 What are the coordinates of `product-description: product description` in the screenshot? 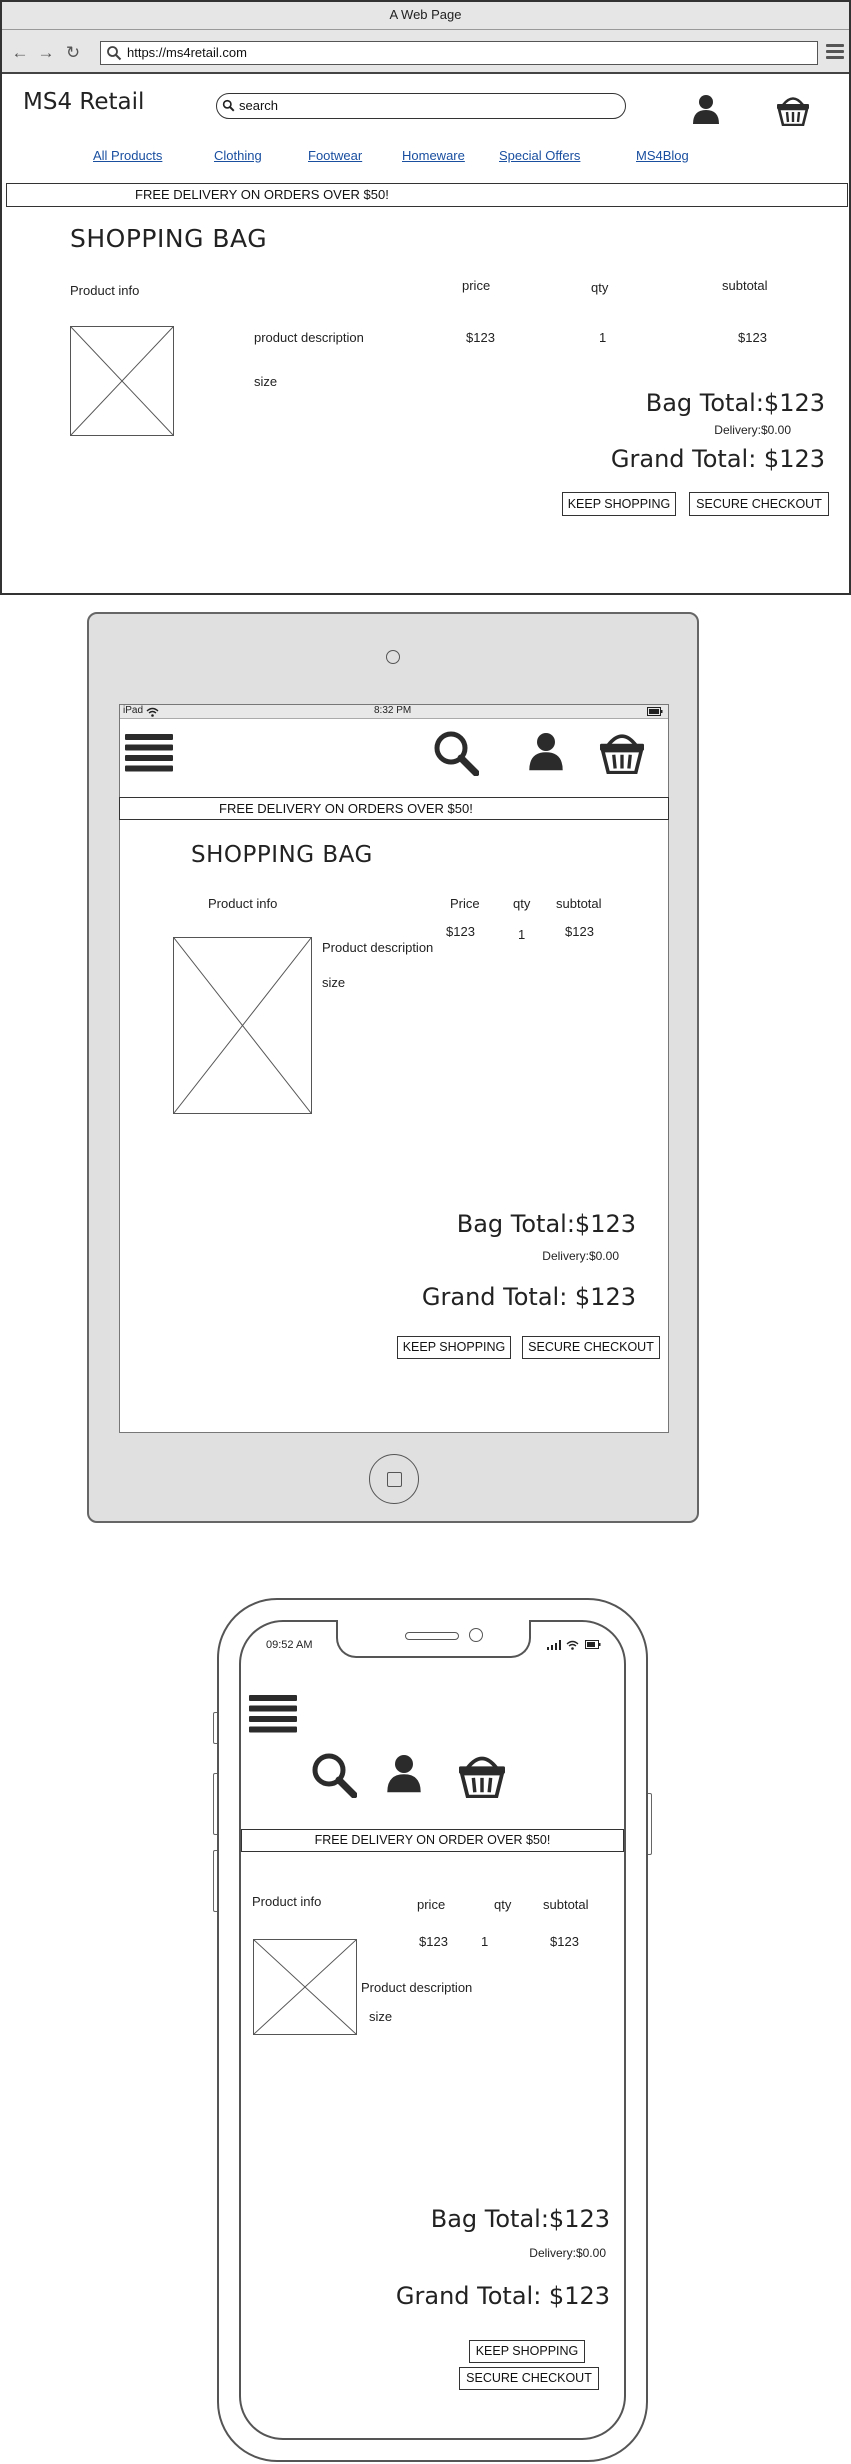 It's located at (309, 337).